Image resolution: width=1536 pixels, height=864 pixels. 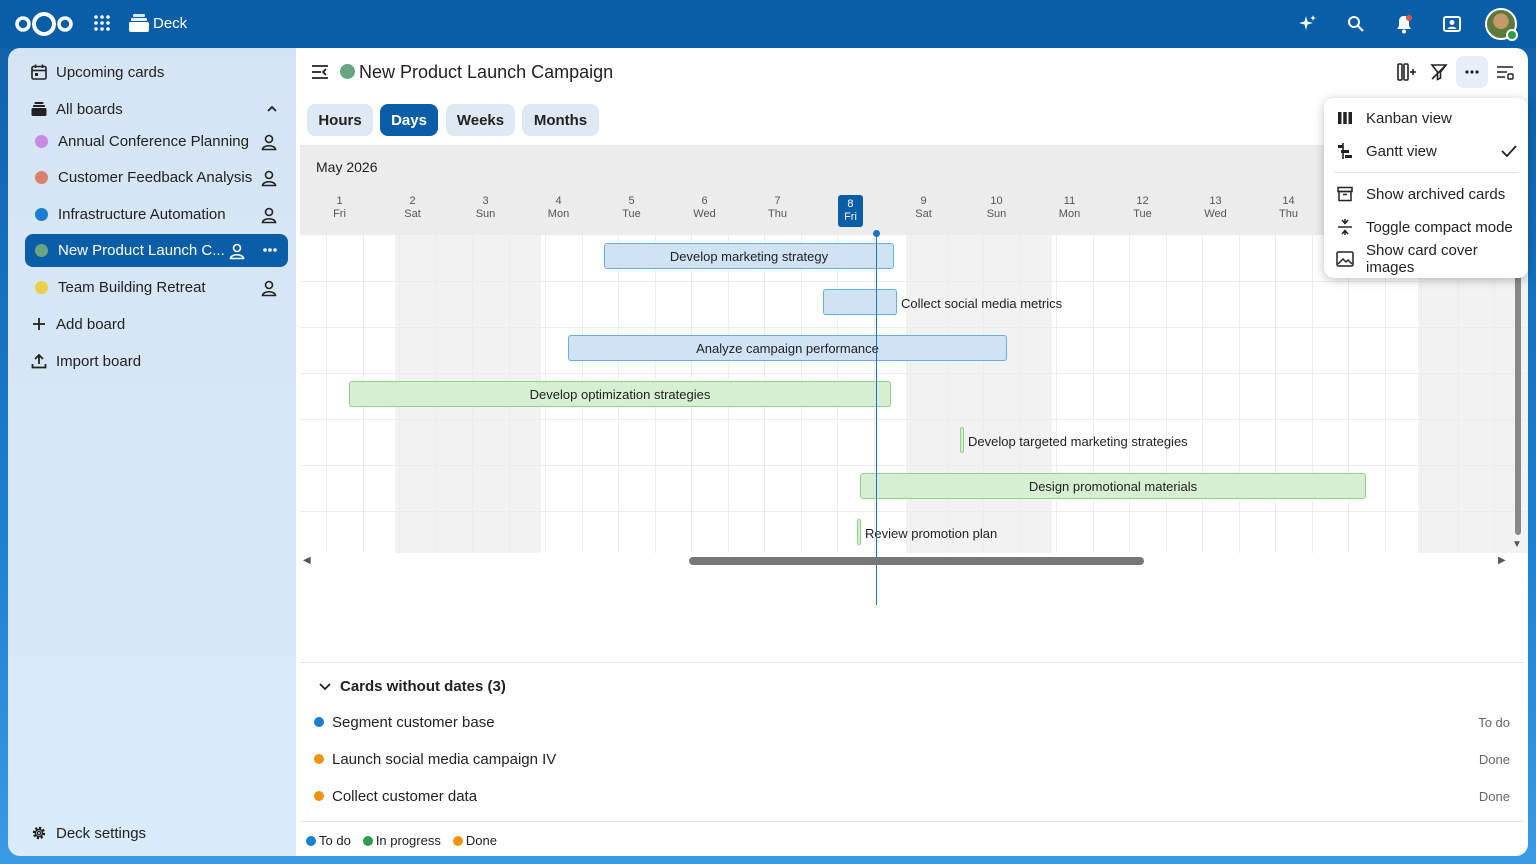 I want to click on contacts-icon, so click(x=1452, y=24).